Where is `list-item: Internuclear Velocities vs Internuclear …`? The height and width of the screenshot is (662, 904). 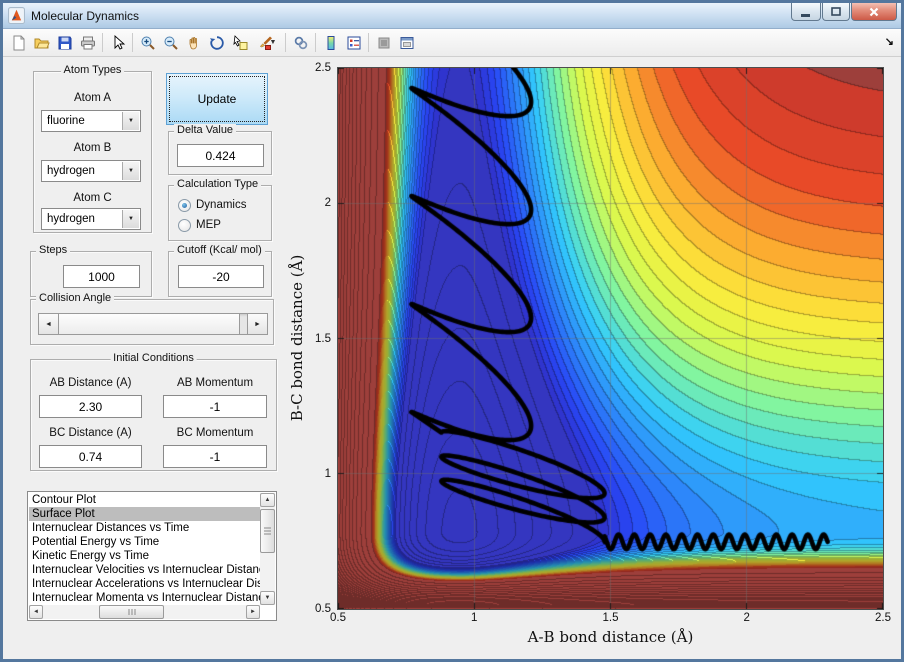
list-item: Internuclear Velocities vs Internuclear … is located at coordinates (144, 570).